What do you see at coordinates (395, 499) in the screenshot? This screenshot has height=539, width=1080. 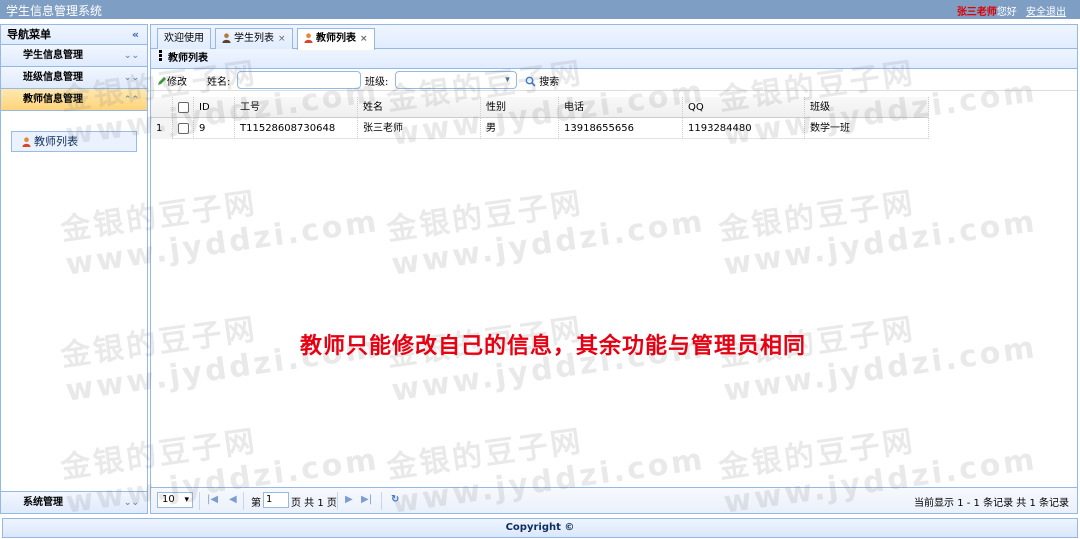 I see `refresh-icon: ↻` at bounding box center [395, 499].